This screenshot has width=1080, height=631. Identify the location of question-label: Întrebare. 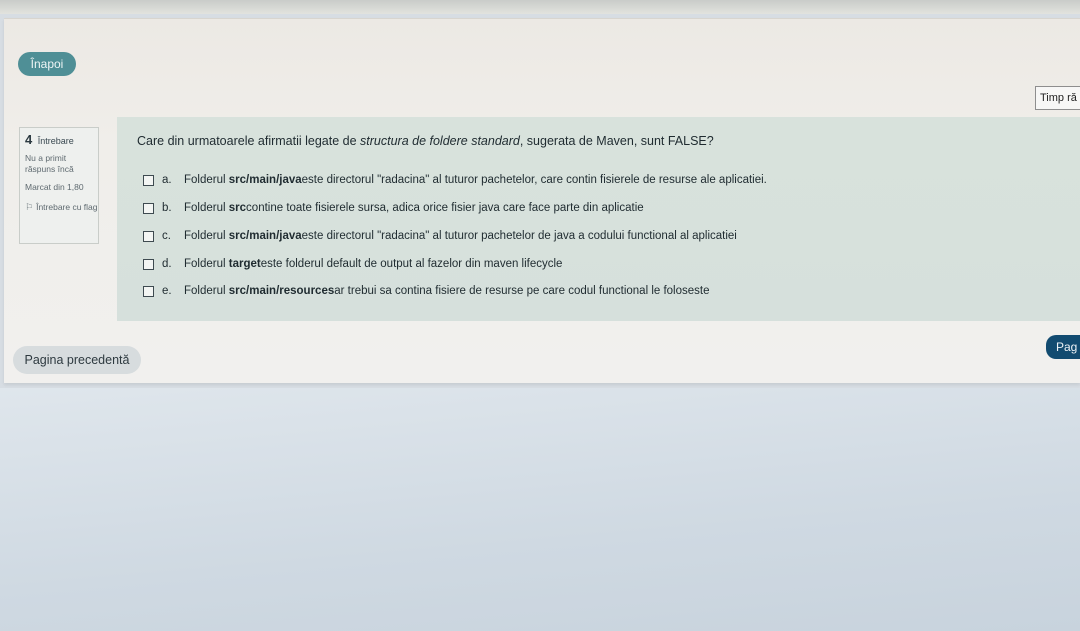
(55, 141).